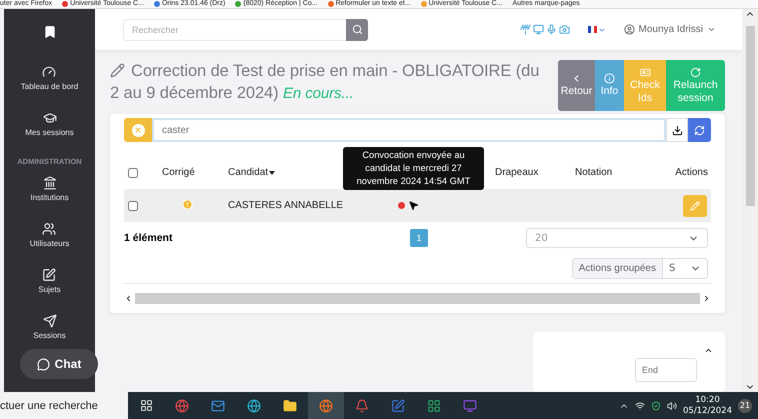 The image size is (758, 419). Describe the element at coordinates (417, 298) in the screenshot. I see `horizontal-scrollbar` at that location.